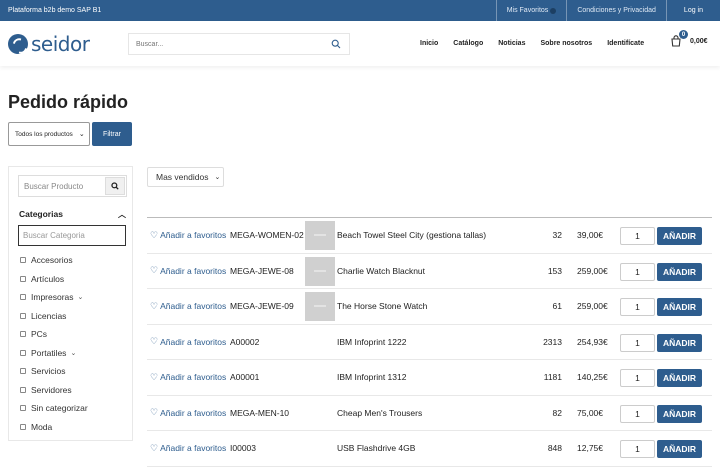 The image size is (720, 467). I want to click on category-item: Licencias, so click(54, 316).